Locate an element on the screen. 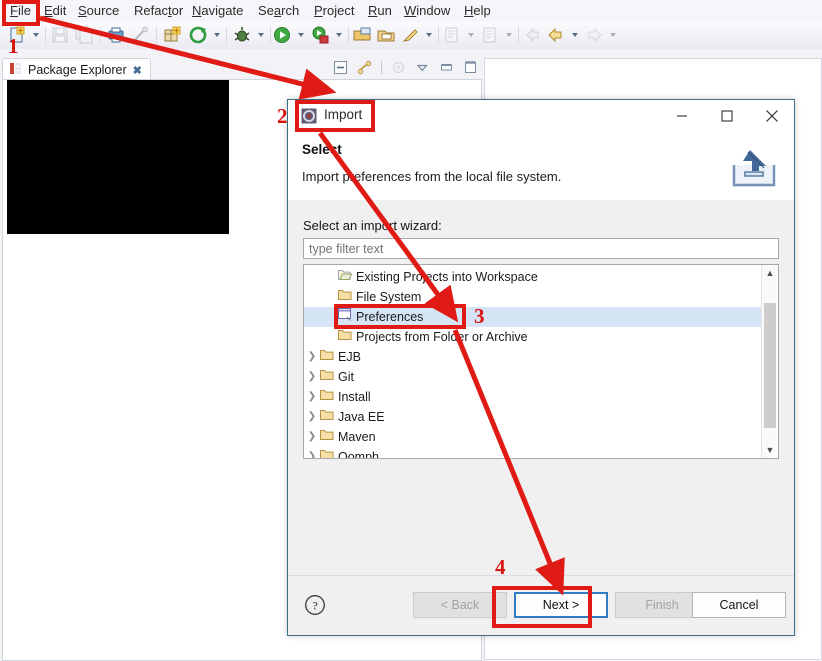  tree-item-git: ❯ Git is located at coordinates (541, 377).